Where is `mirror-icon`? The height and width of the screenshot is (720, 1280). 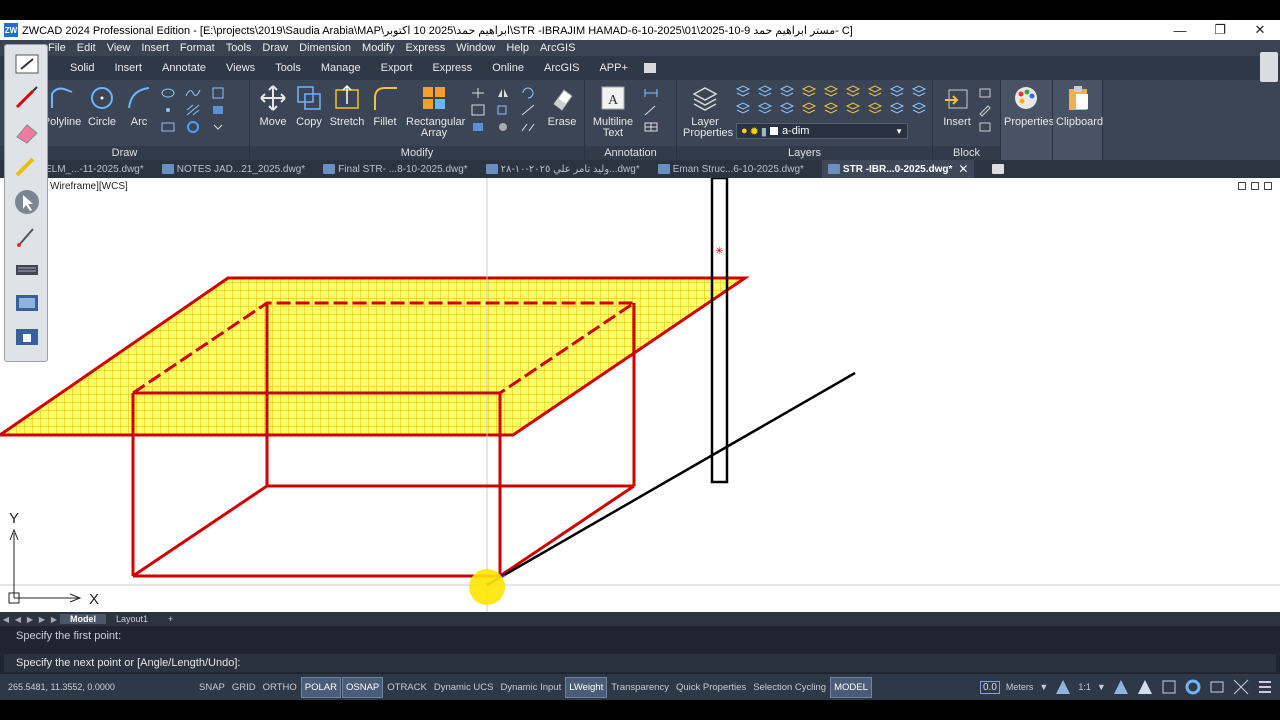
mirror-icon is located at coordinates (503, 93).